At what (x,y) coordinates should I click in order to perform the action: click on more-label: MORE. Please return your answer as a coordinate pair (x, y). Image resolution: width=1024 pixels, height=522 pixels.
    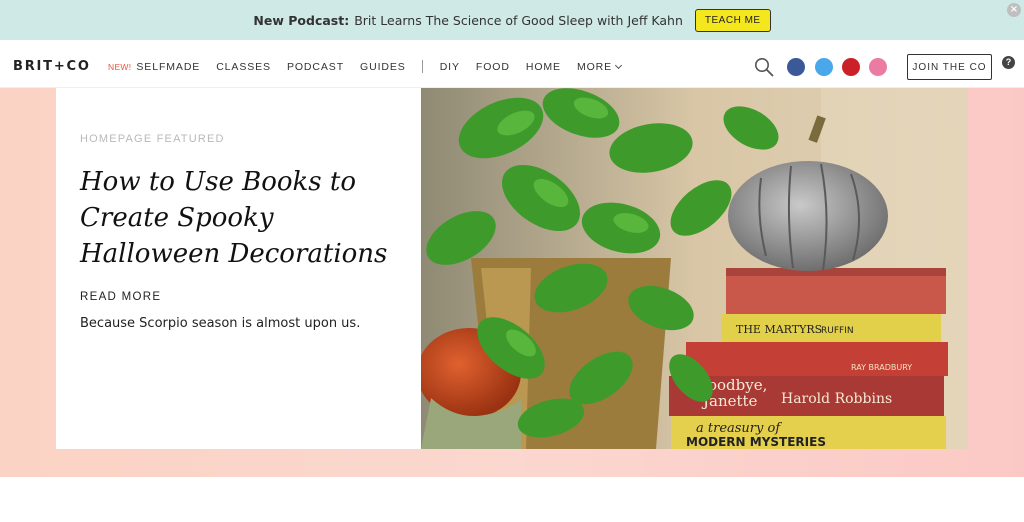
    Looking at the image, I should click on (594, 66).